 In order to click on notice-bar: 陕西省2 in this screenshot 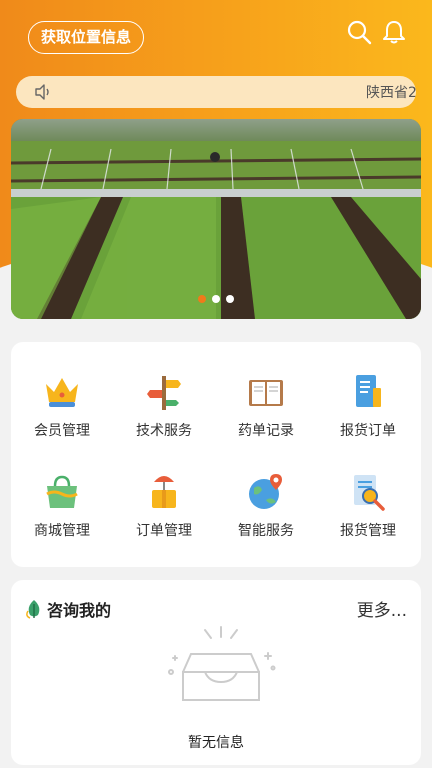, I will do `click(216, 92)`.